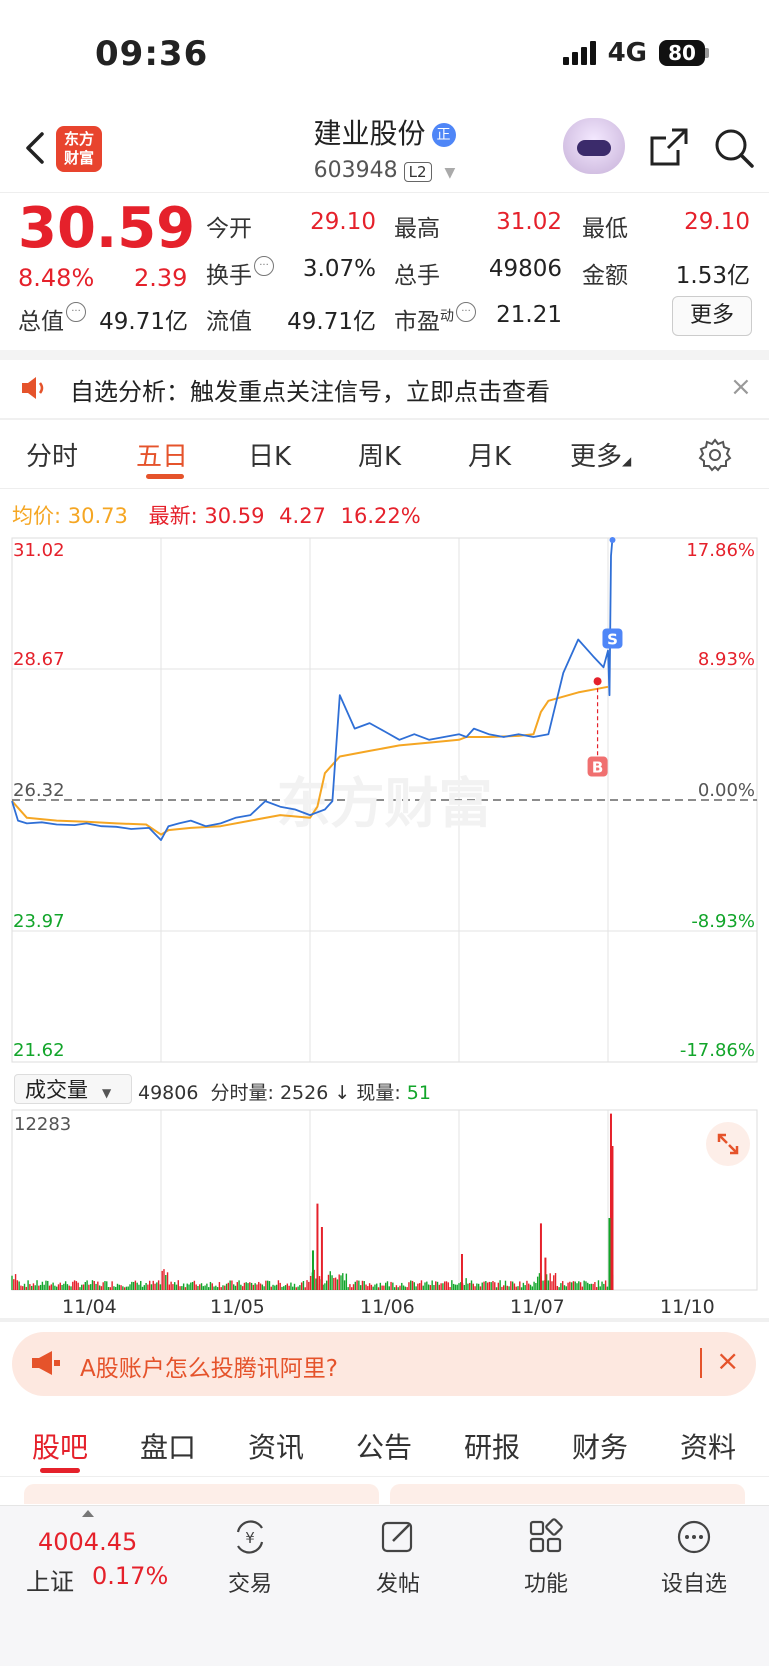  Describe the element at coordinates (712, 276) in the screenshot. I see `amount-value: 1.53亿` at that location.